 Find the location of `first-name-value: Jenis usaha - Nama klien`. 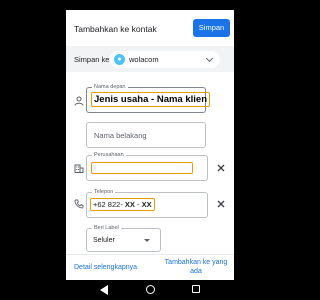

first-name-value: Jenis usaha - Nama klien is located at coordinates (150, 99).